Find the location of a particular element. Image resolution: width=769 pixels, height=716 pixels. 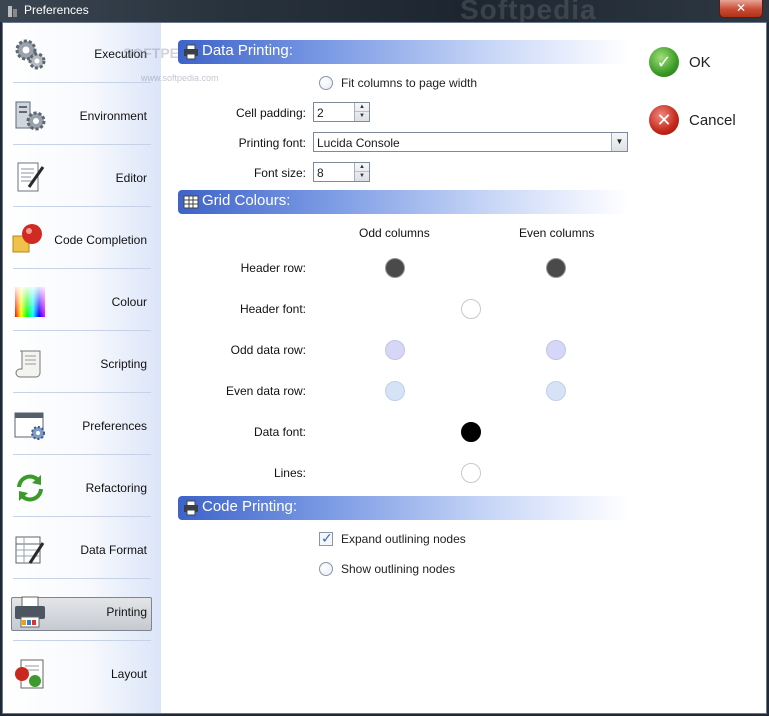

sidebar-item-printing: Printing is located at coordinates (81, 612).